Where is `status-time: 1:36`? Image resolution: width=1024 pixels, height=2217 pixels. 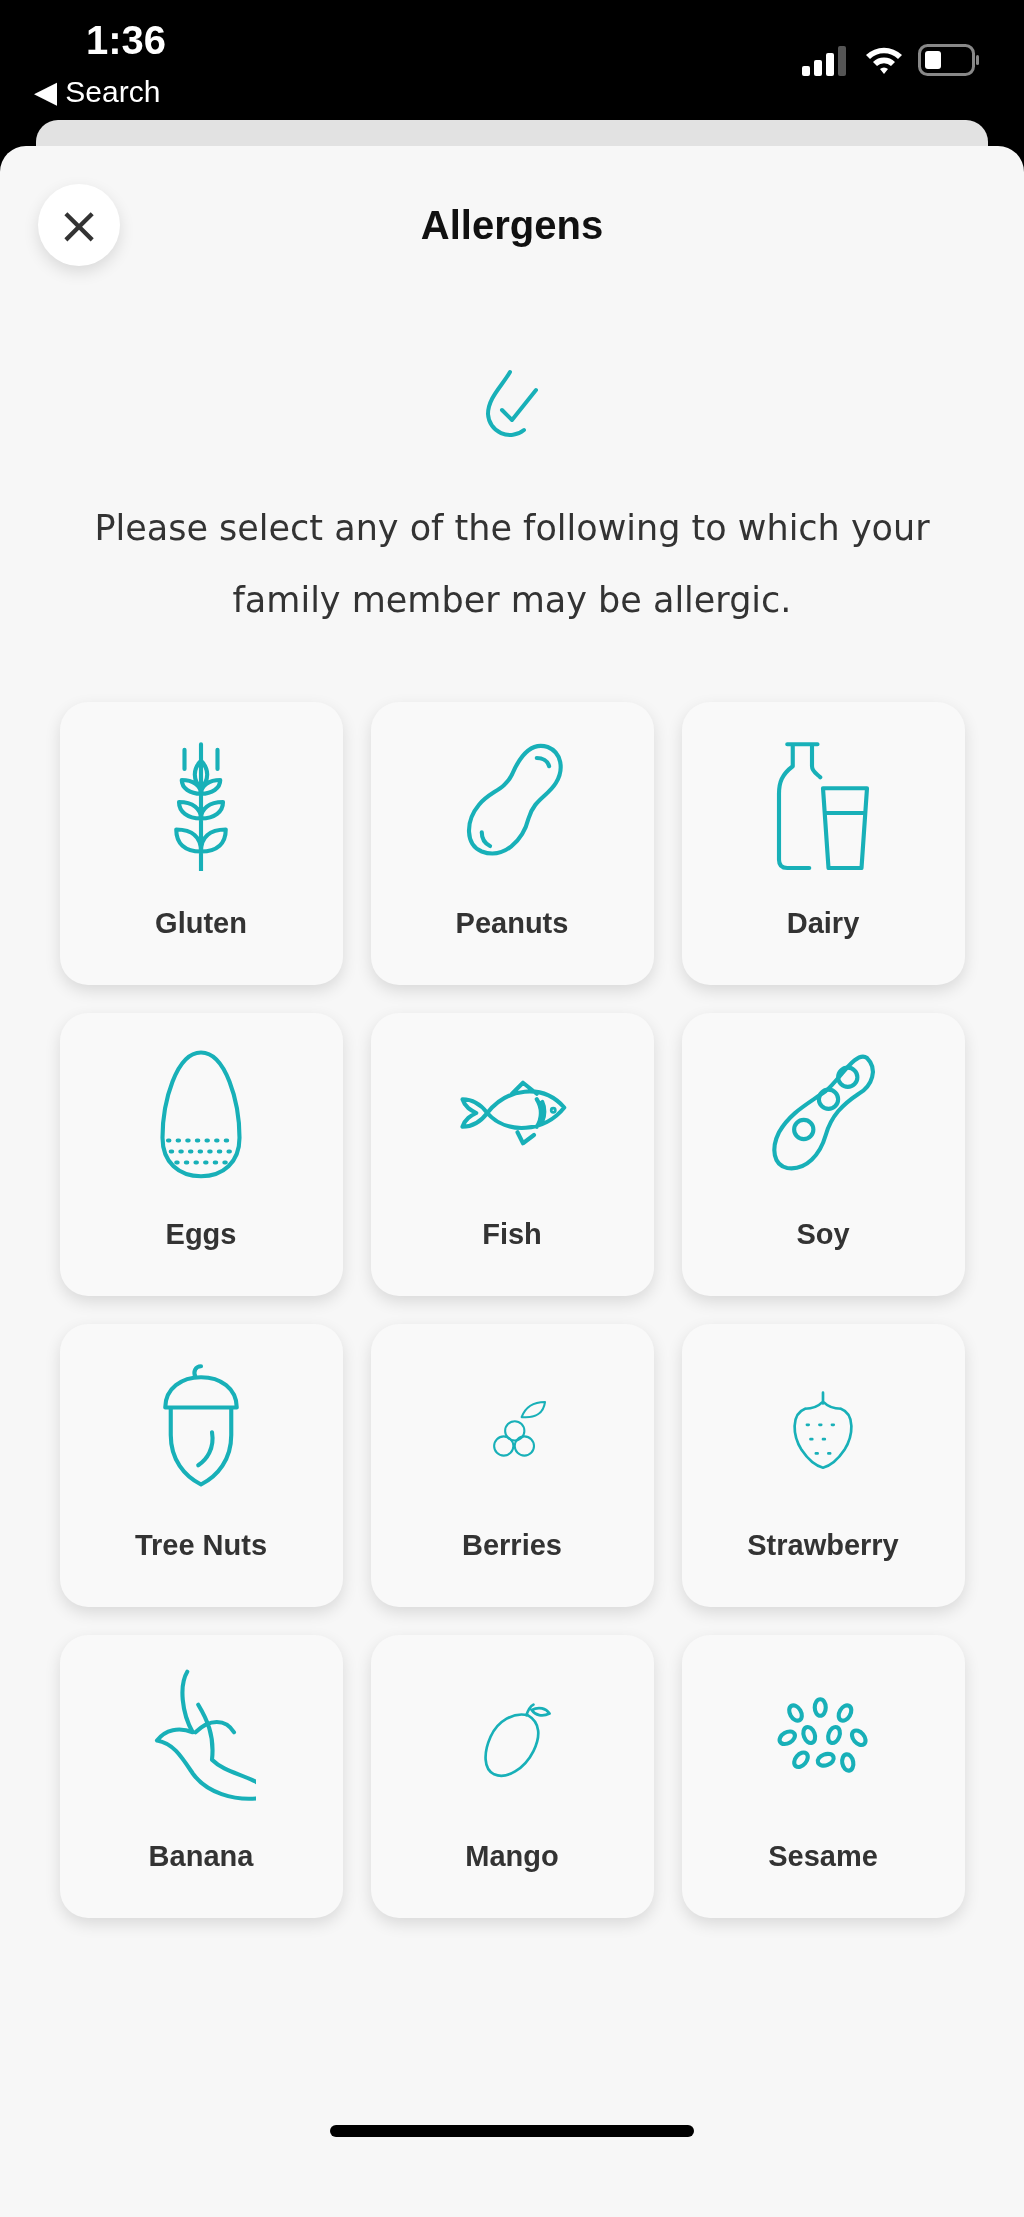
status-time: 1:36 is located at coordinates (126, 40).